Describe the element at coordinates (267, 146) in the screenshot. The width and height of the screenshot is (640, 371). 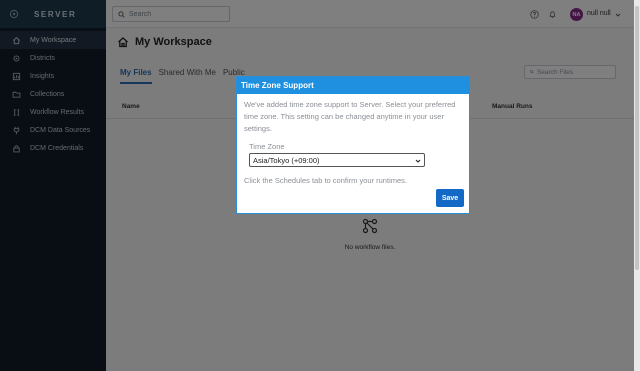
I see `timezone-label: Time Zone` at that location.